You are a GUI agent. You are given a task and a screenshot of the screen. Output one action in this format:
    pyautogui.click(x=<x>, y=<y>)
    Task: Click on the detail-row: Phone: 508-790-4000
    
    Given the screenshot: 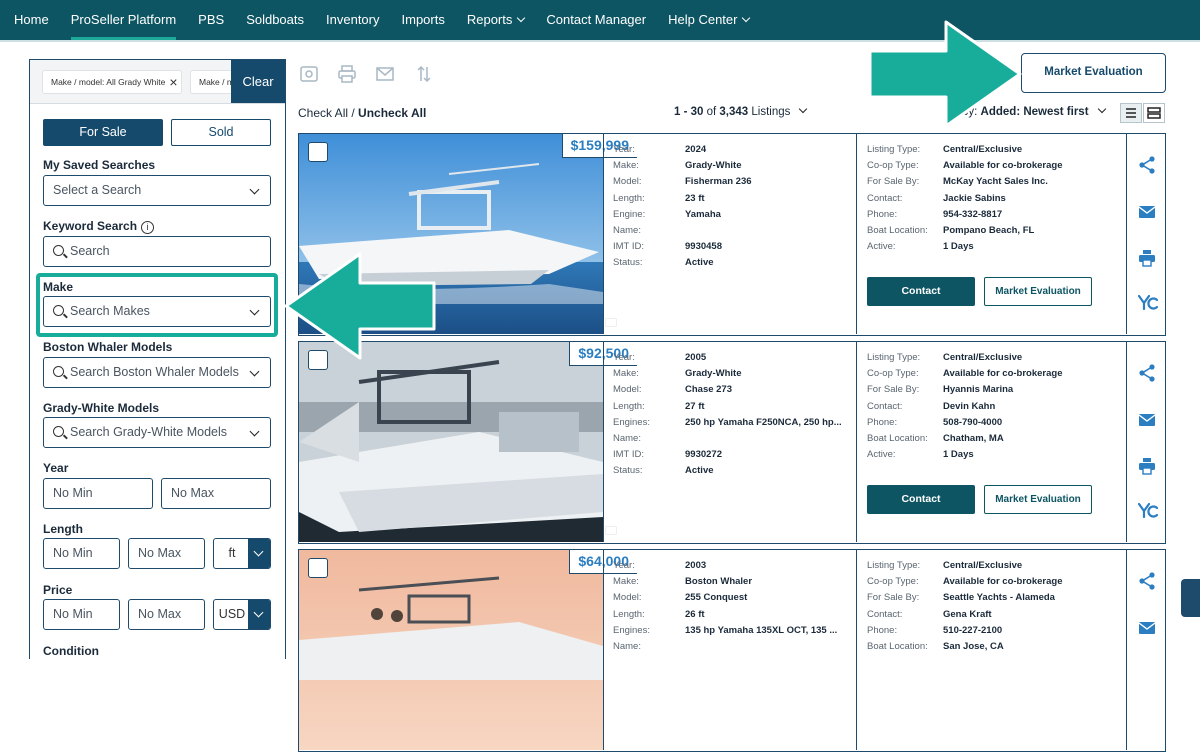 What is the action you would take?
    pyautogui.click(x=995, y=424)
    